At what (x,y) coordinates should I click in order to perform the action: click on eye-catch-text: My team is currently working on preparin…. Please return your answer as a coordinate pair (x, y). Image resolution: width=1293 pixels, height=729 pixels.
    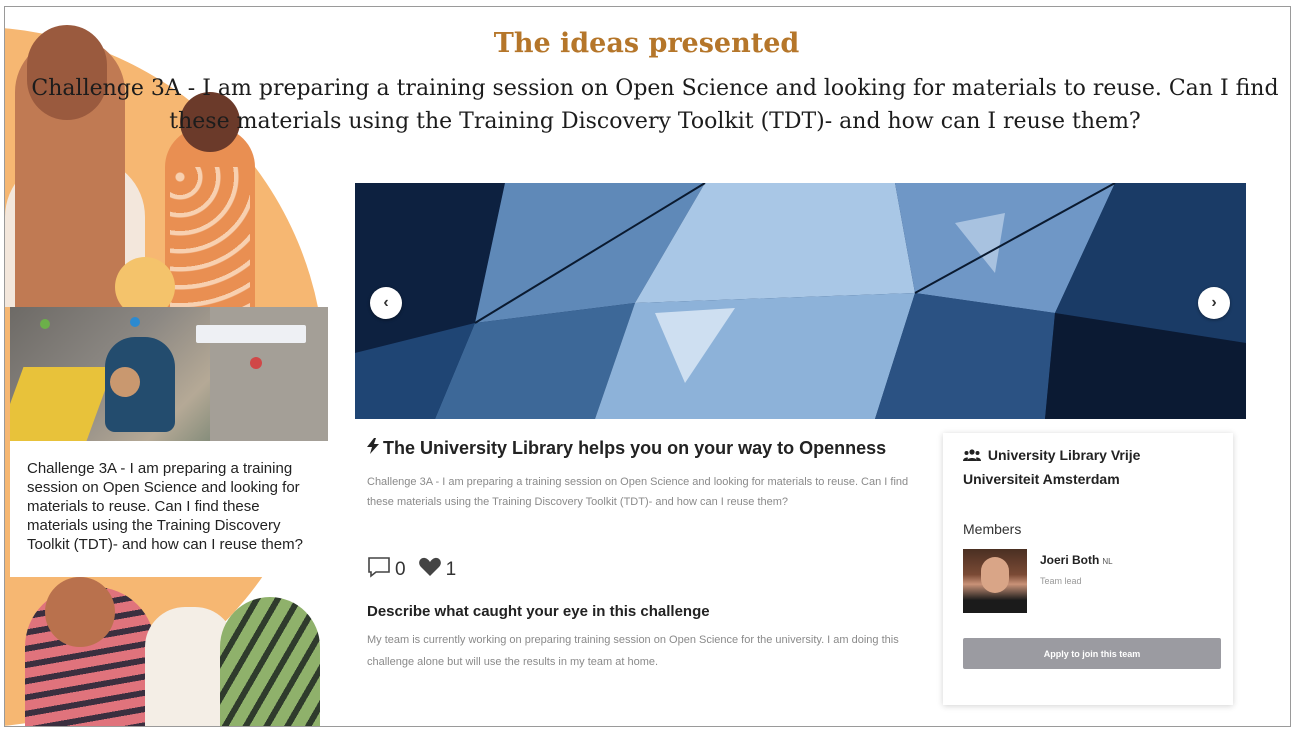
    Looking at the image, I should click on (633, 651).